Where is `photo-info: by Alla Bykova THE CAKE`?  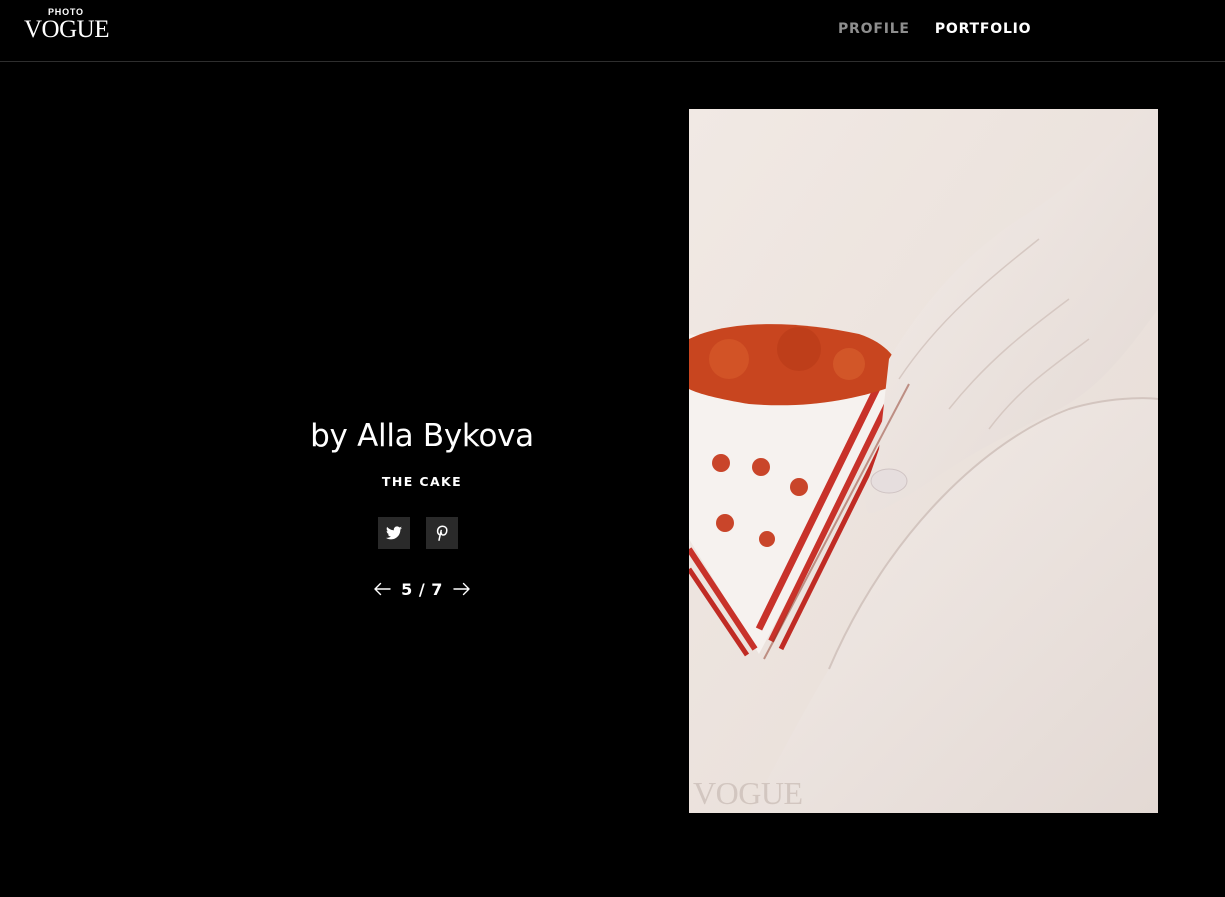
photo-info: by Alla Bykova THE CAKE is located at coordinates (422, 451).